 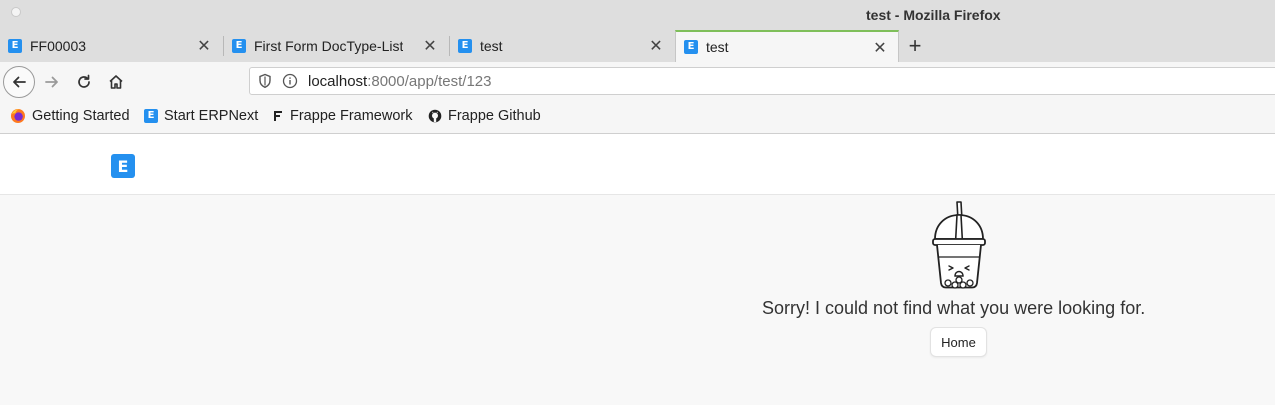 I want to click on reload-button, so click(x=84, y=82).